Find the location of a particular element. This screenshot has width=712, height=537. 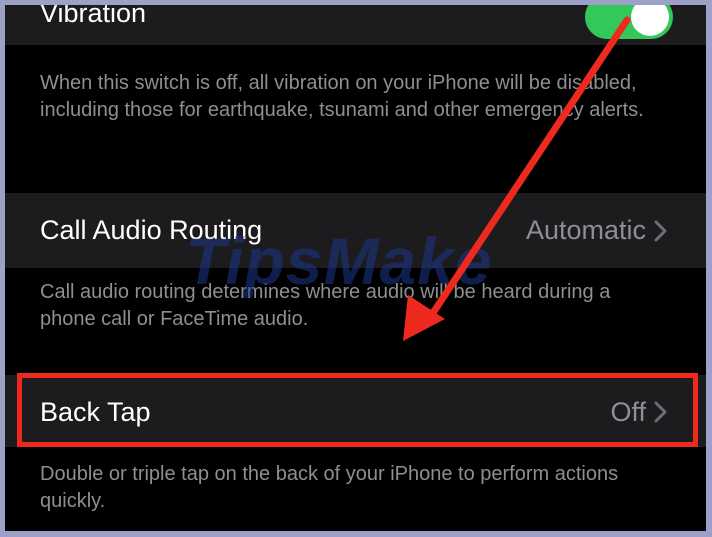

call-audio-routing-label: Call Audio Routing is located at coordinates (151, 230).